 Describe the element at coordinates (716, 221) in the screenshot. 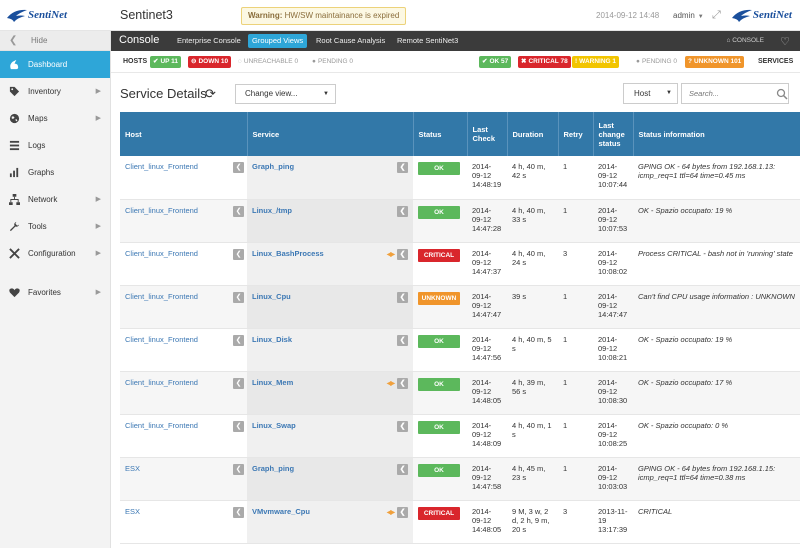

I see `status-info-cell: OK - Spazio occupato: 19 %` at that location.